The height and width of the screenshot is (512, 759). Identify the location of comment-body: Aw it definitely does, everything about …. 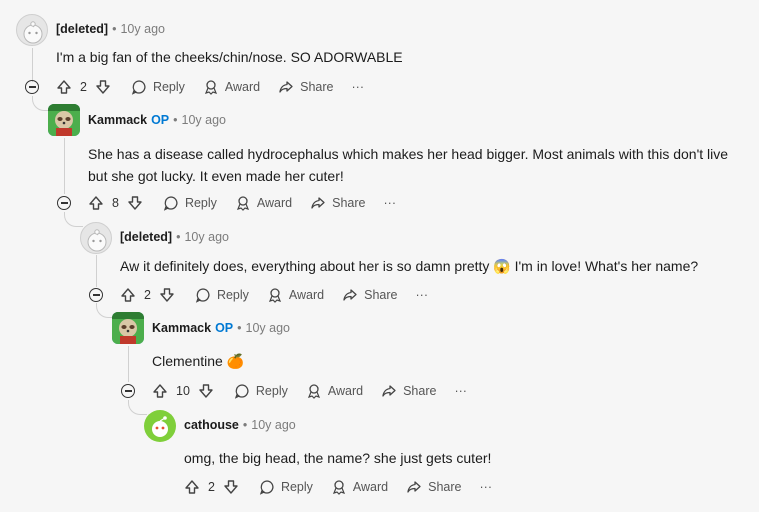
(409, 266).